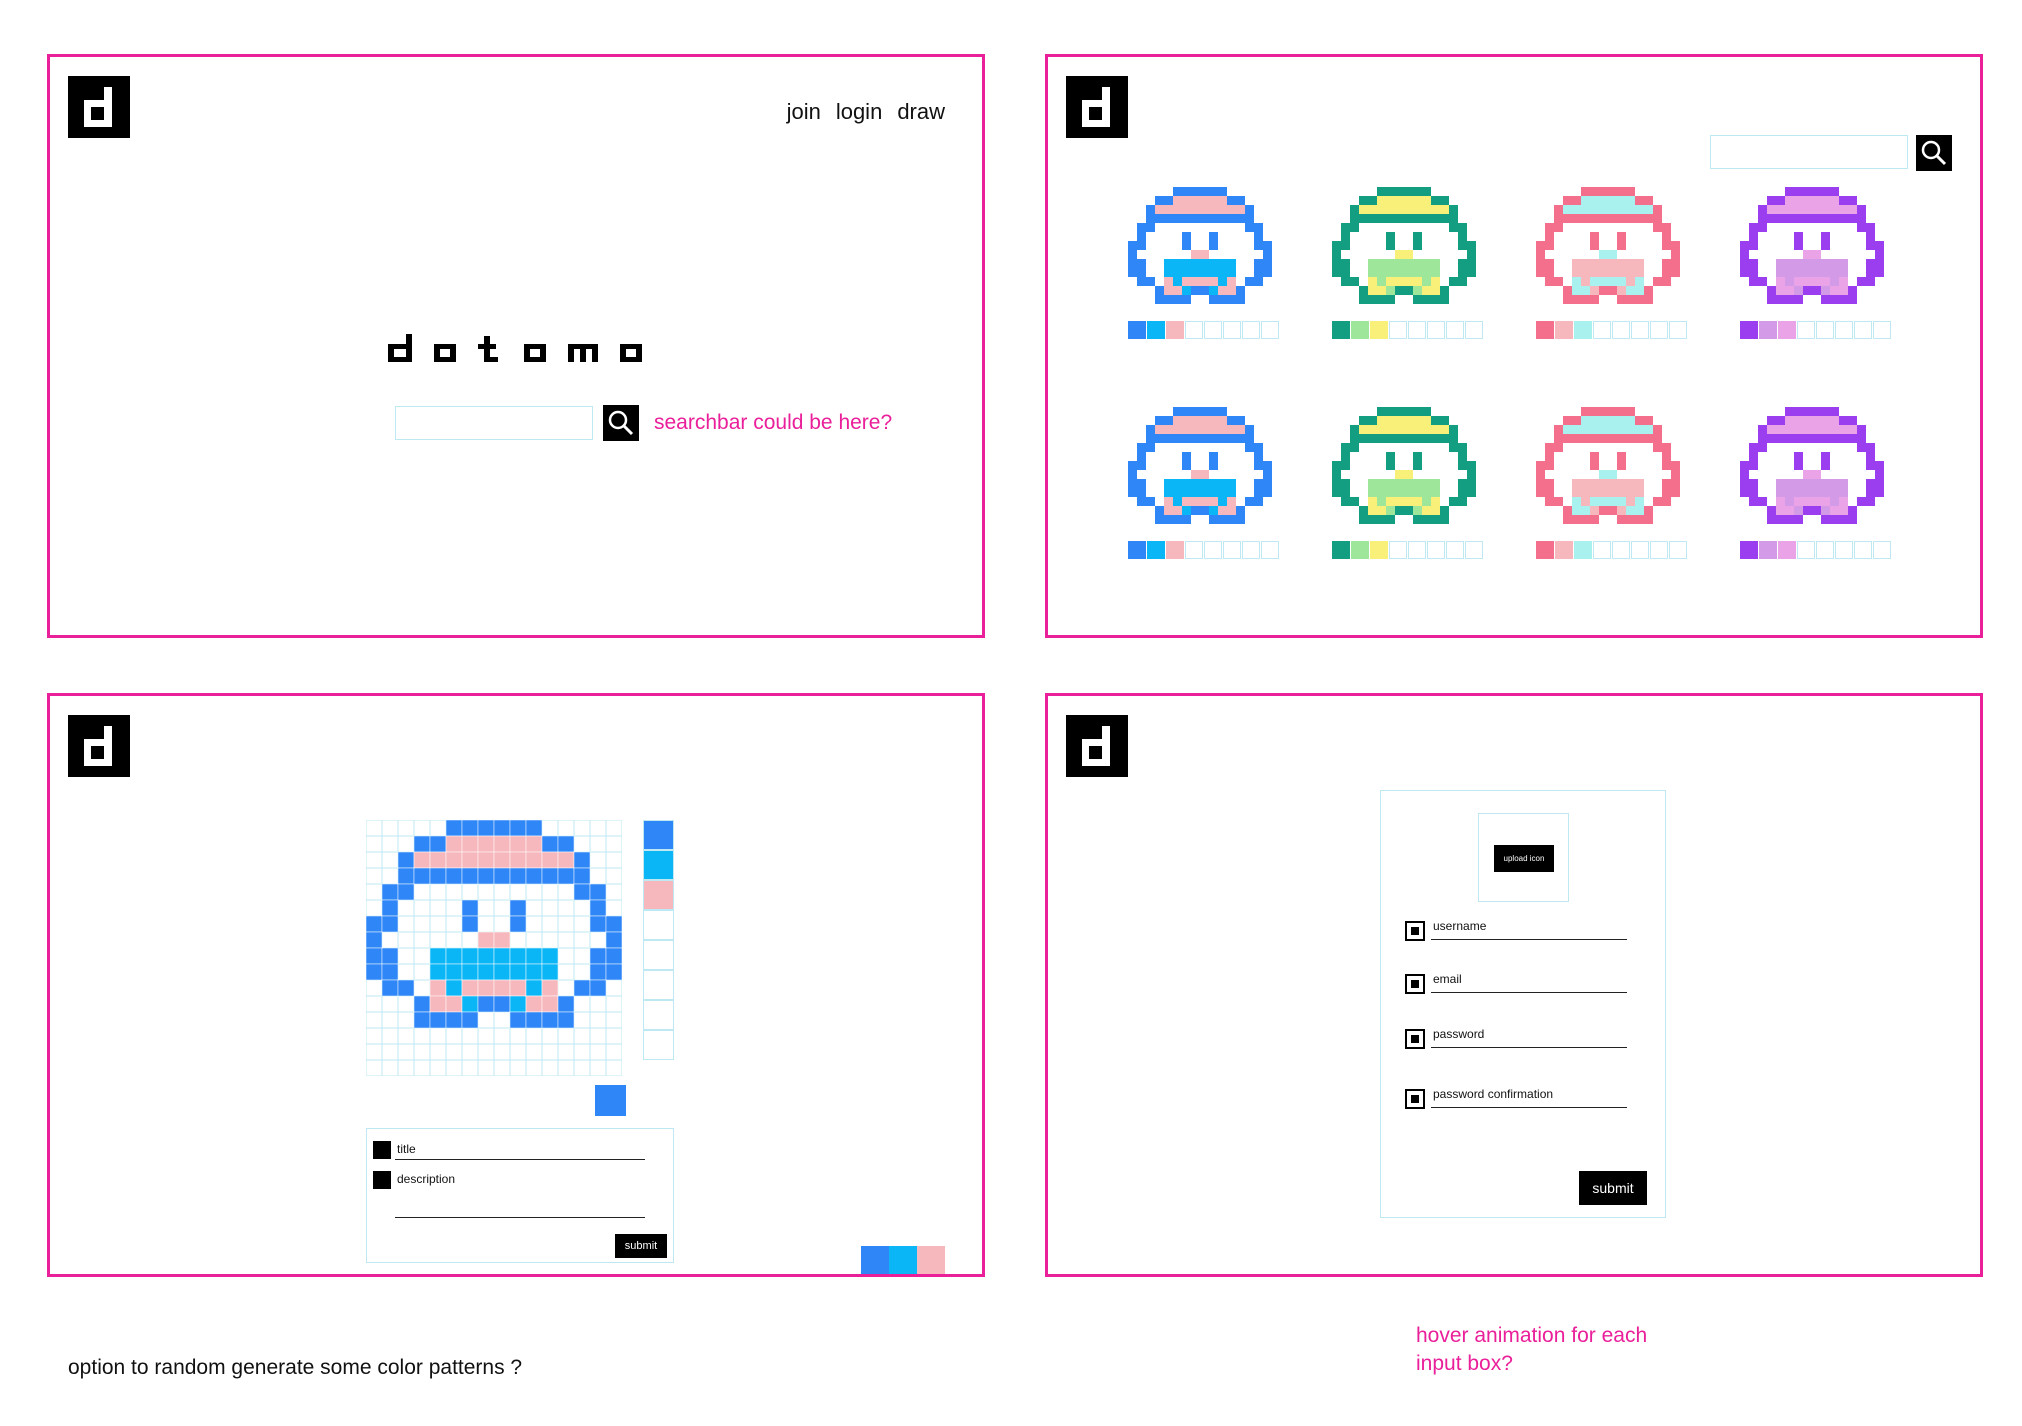  I want to click on nav-login-link: login, so click(859, 112).